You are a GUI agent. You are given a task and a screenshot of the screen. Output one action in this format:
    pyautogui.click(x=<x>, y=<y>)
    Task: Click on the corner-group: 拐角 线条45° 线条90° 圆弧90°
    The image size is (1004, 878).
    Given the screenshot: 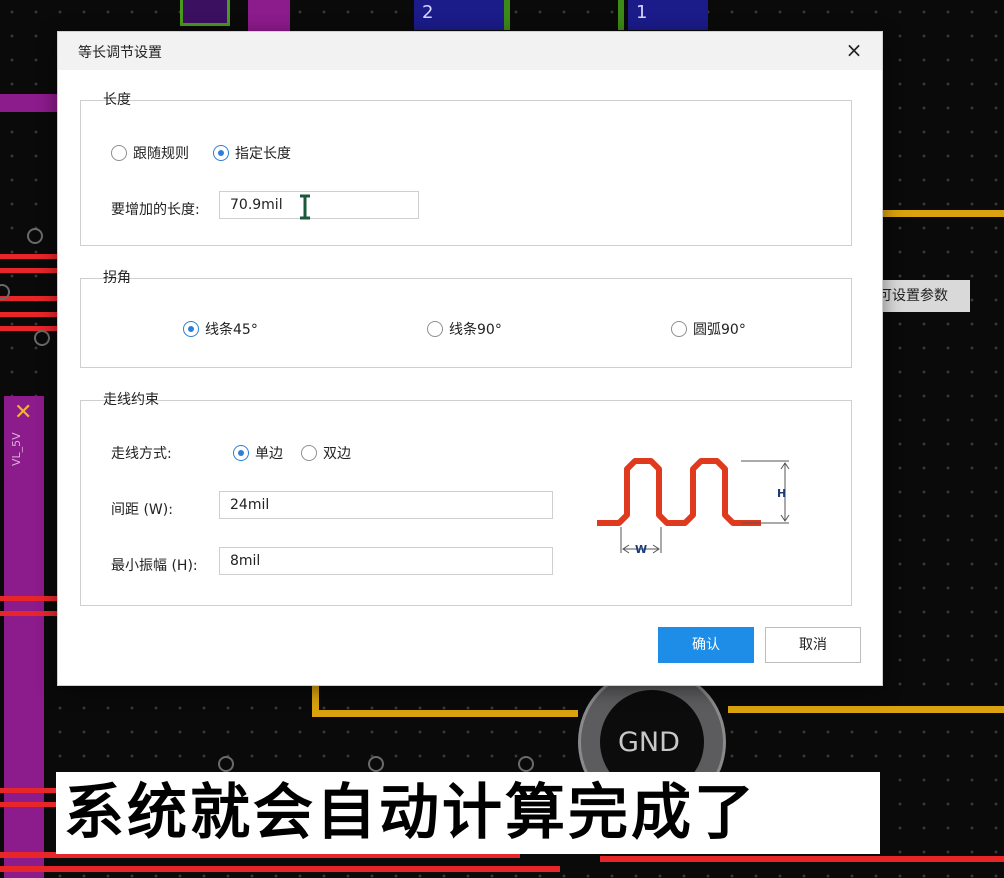 What is the action you would take?
    pyautogui.click(x=466, y=319)
    